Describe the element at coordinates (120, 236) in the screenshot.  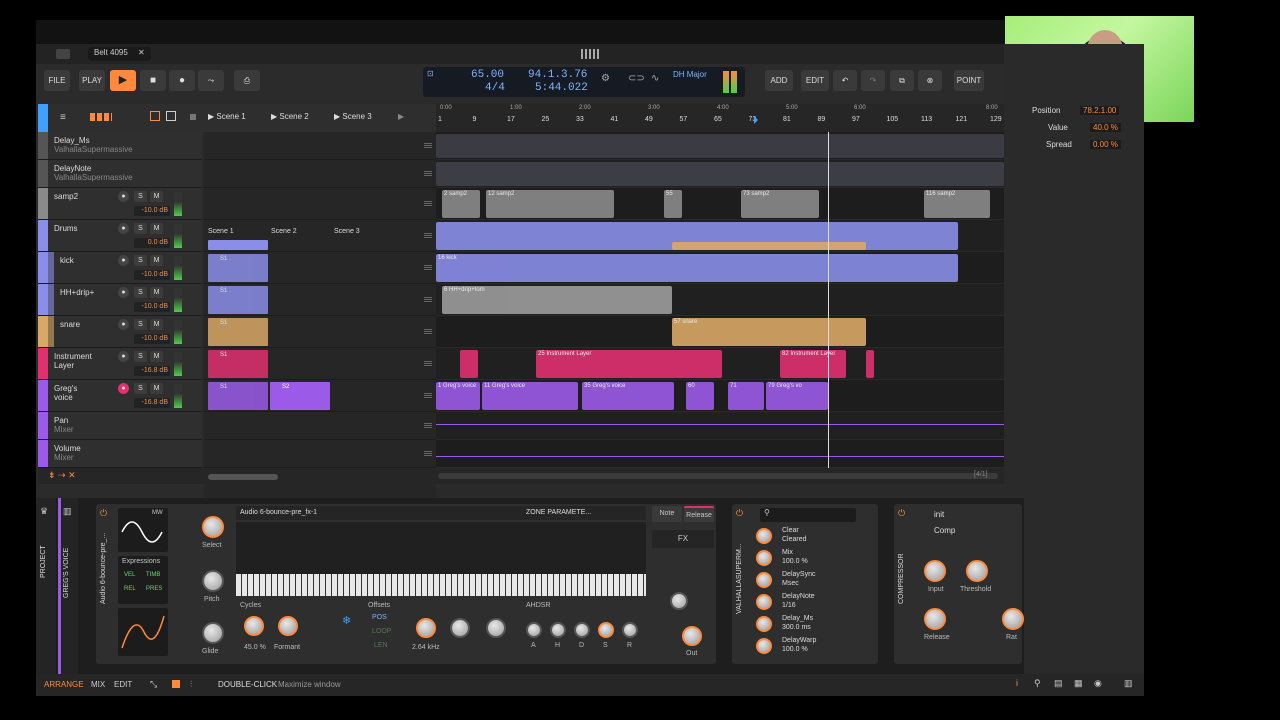
I see `track-header: Drums ● S M 0.0 dB` at that location.